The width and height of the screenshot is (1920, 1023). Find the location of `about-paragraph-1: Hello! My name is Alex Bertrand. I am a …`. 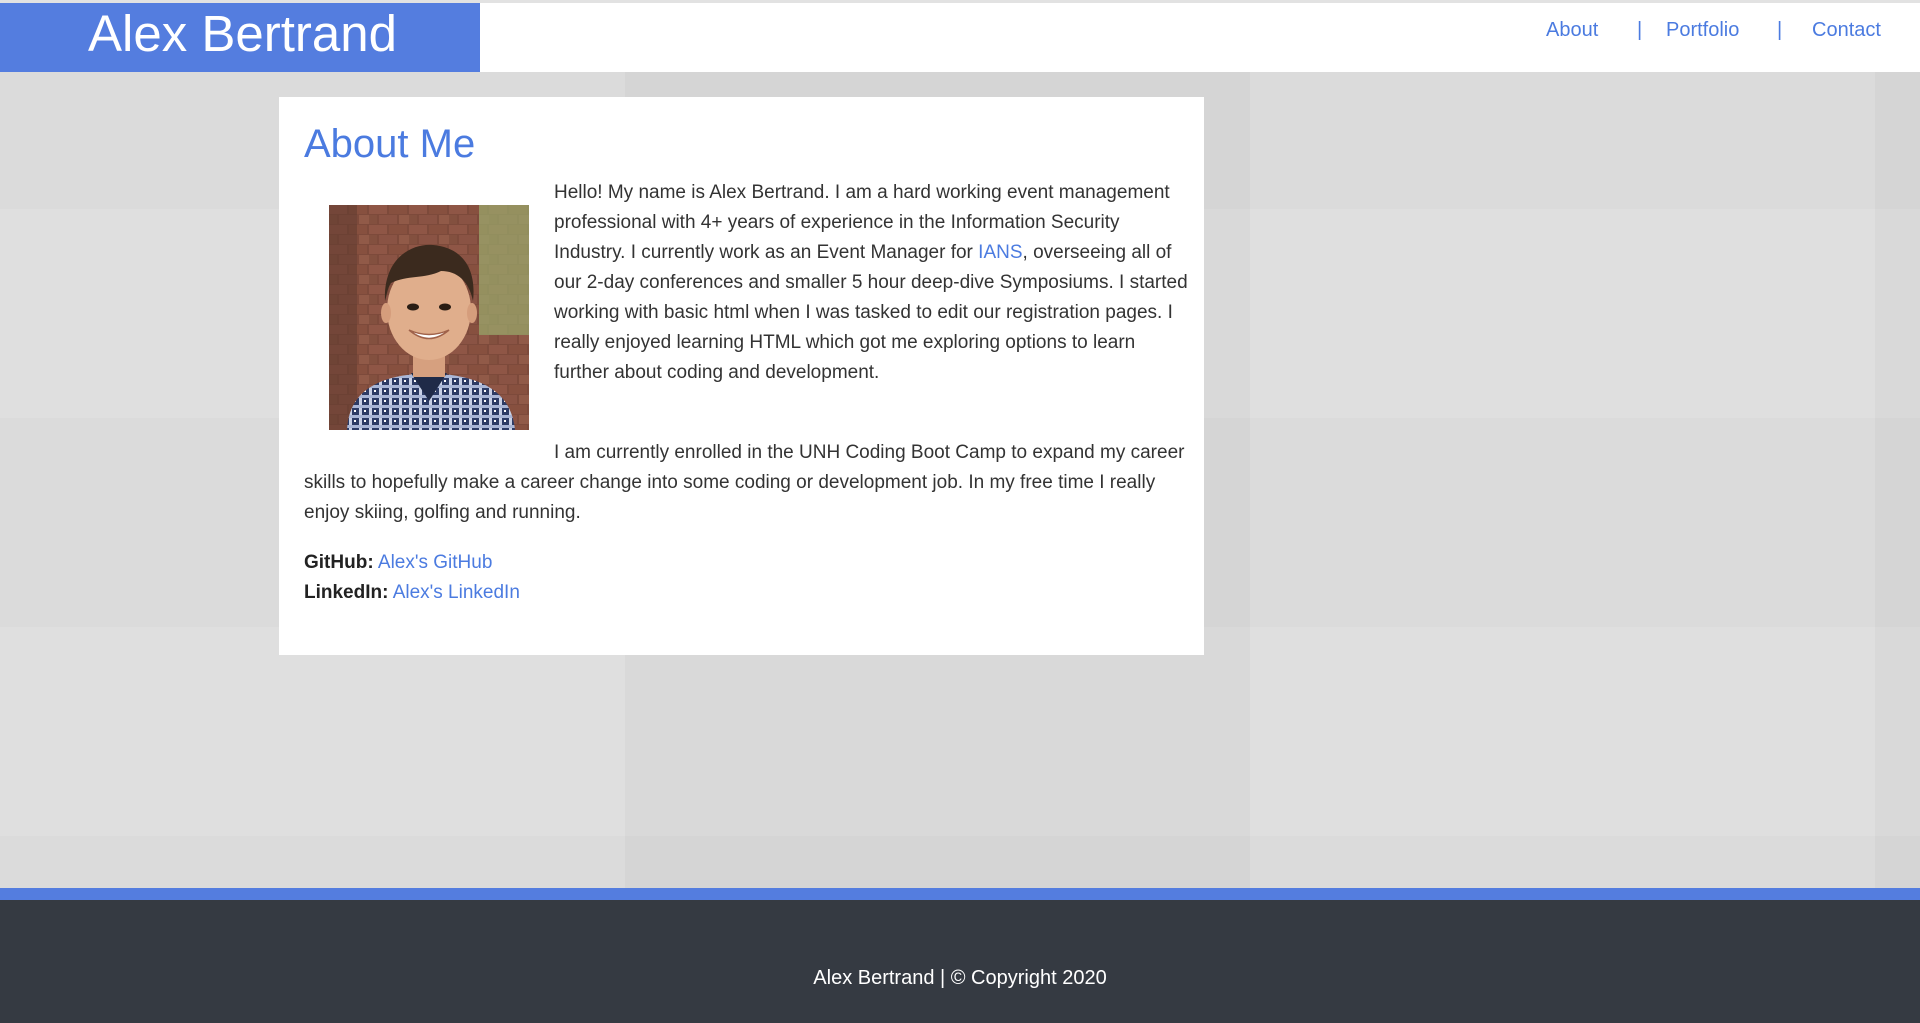

about-paragraph-1: Hello! My name is Alex Bertrand. I am a … is located at coordinates (871, 283).